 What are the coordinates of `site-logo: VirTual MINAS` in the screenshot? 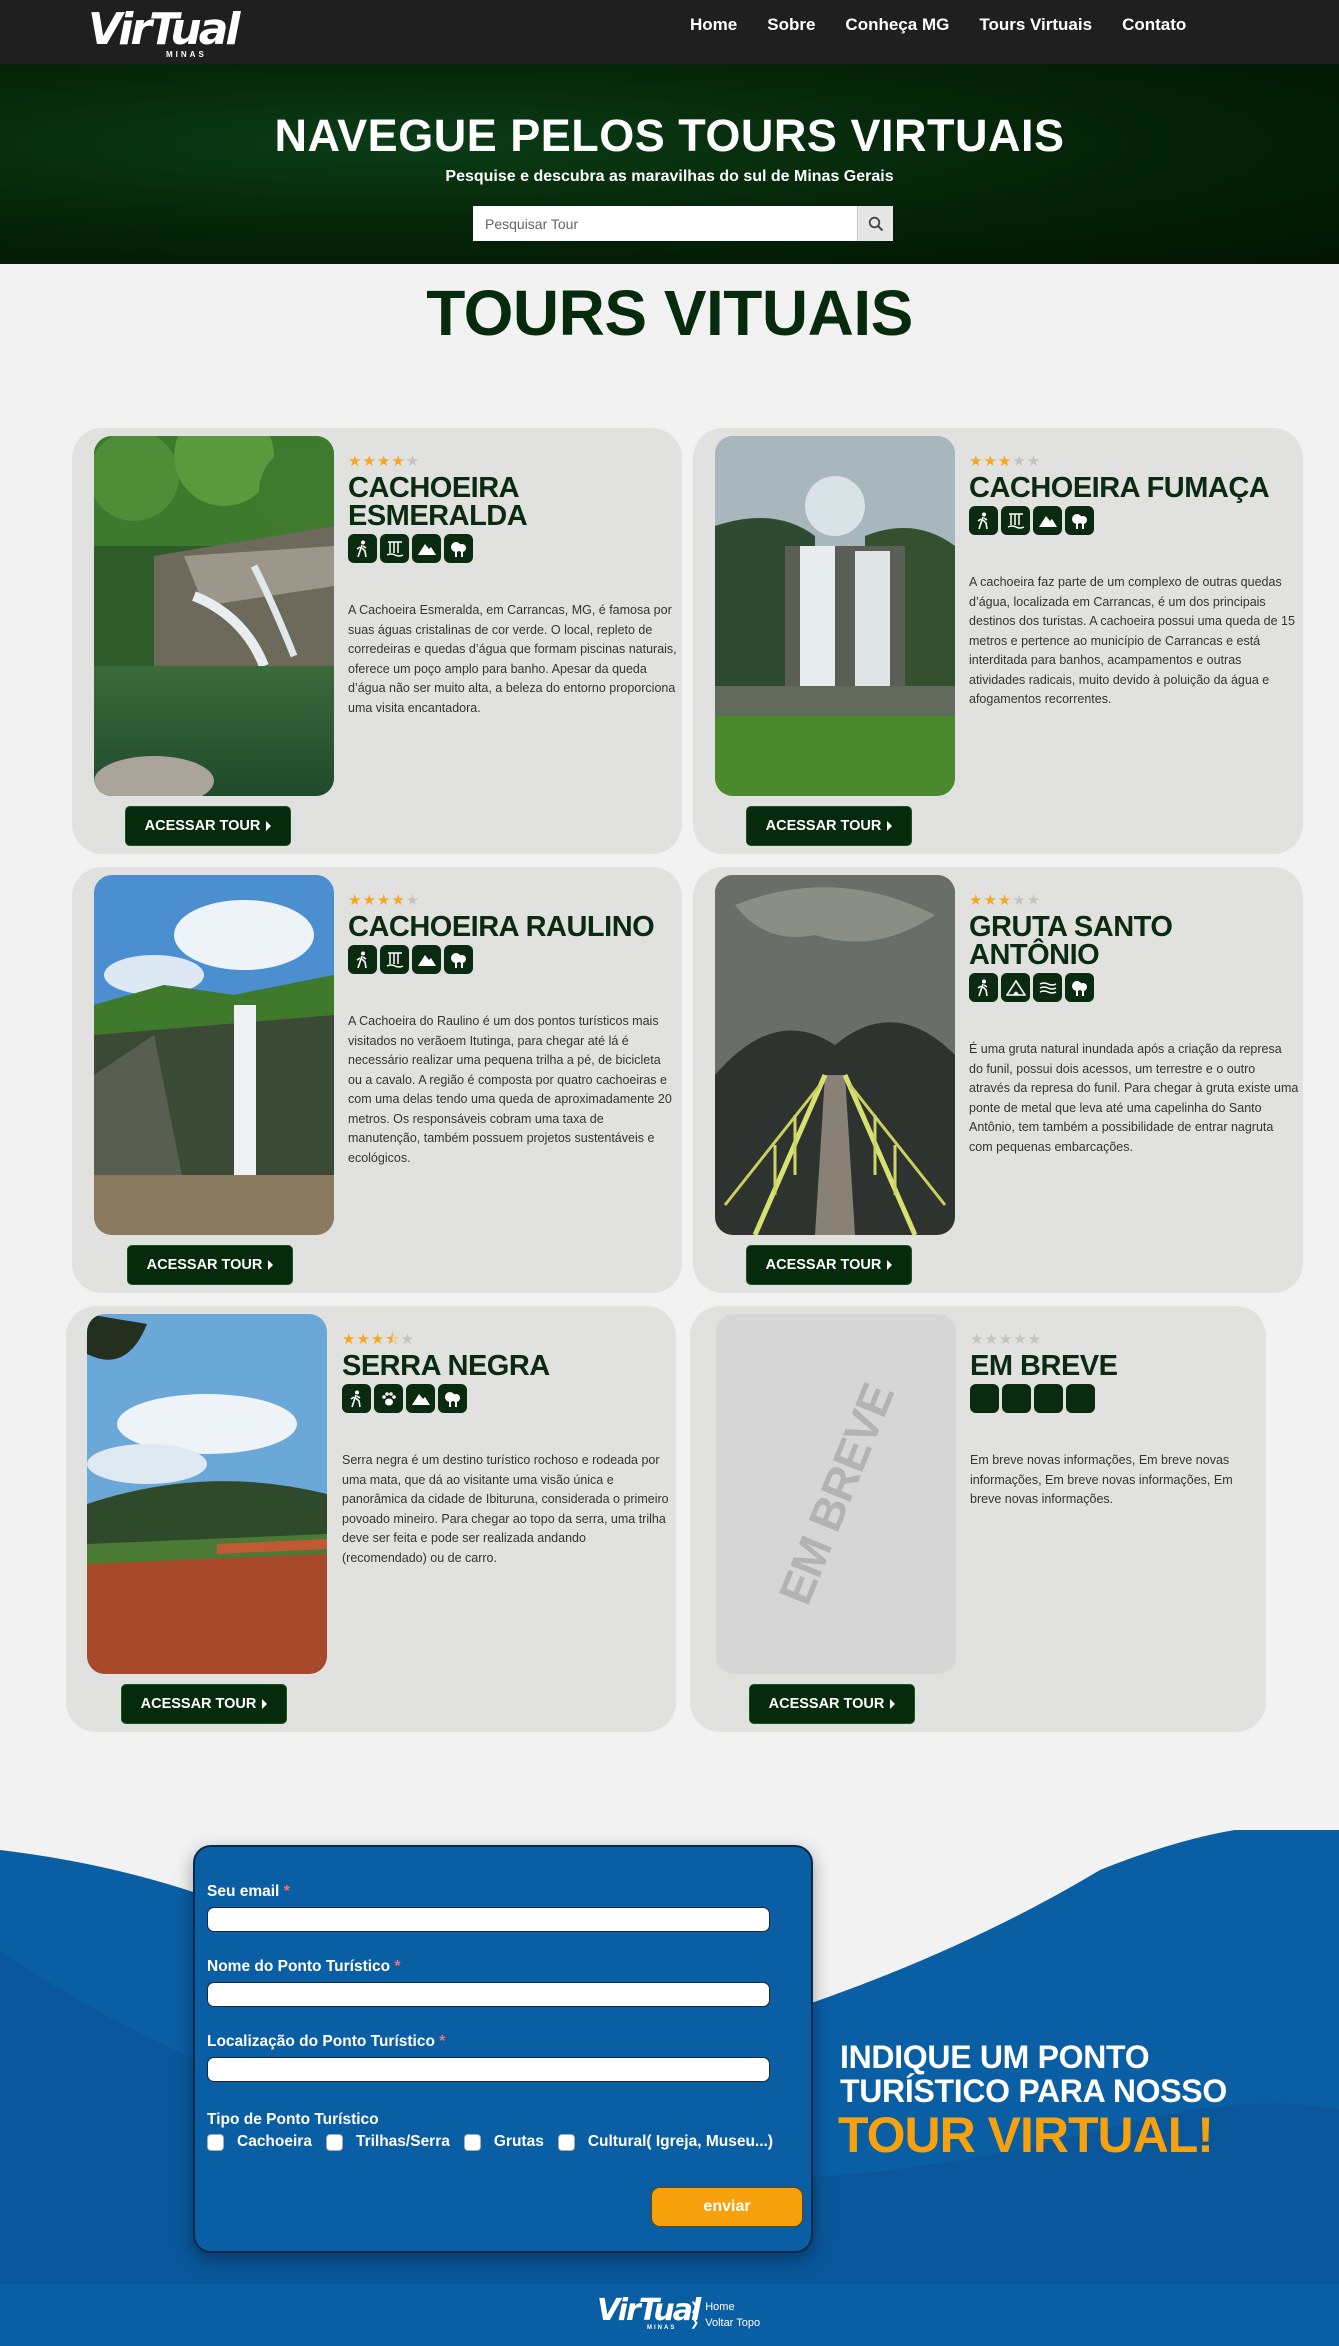 It's located at (164, 32).